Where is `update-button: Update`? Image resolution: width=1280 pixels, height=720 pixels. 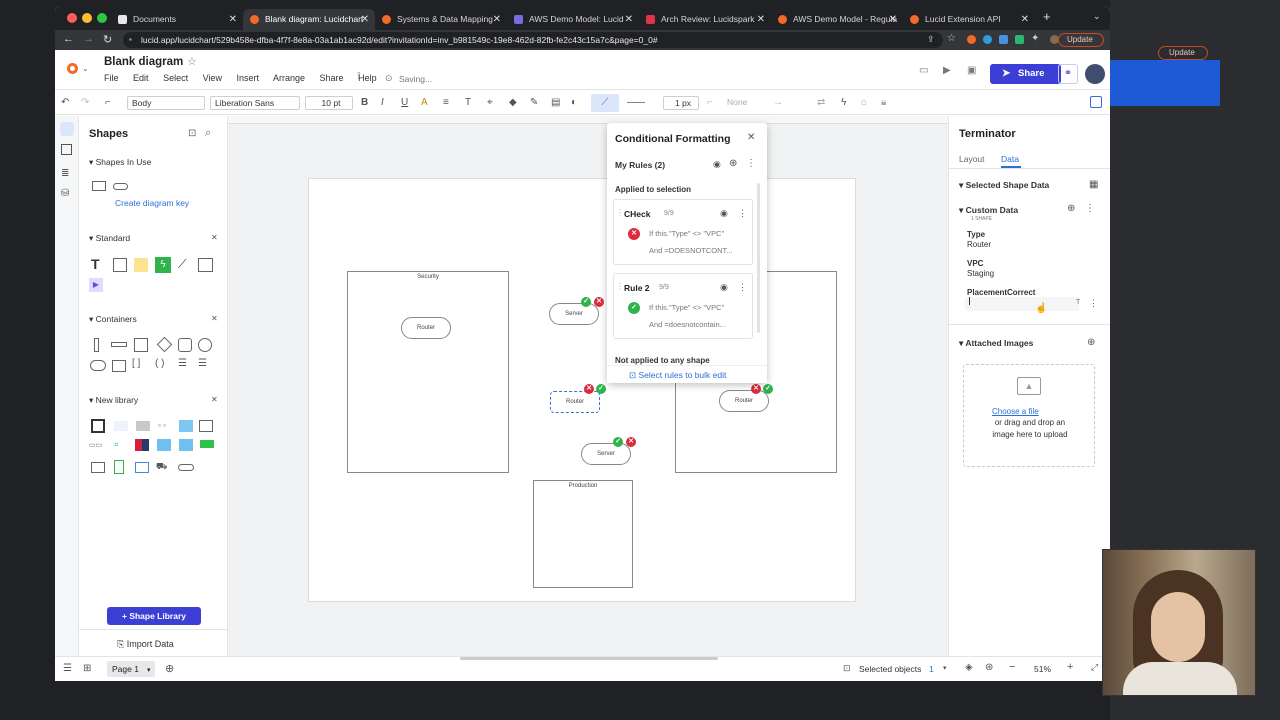 update-button: Update is located at coordinates (1081, 40).